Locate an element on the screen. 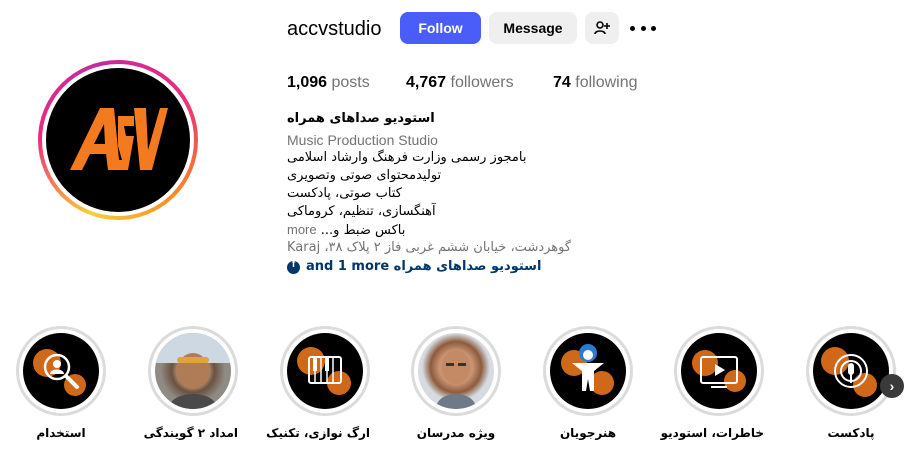  highlight-label: ویژه مدرسان is located at coordinates (456, 433).